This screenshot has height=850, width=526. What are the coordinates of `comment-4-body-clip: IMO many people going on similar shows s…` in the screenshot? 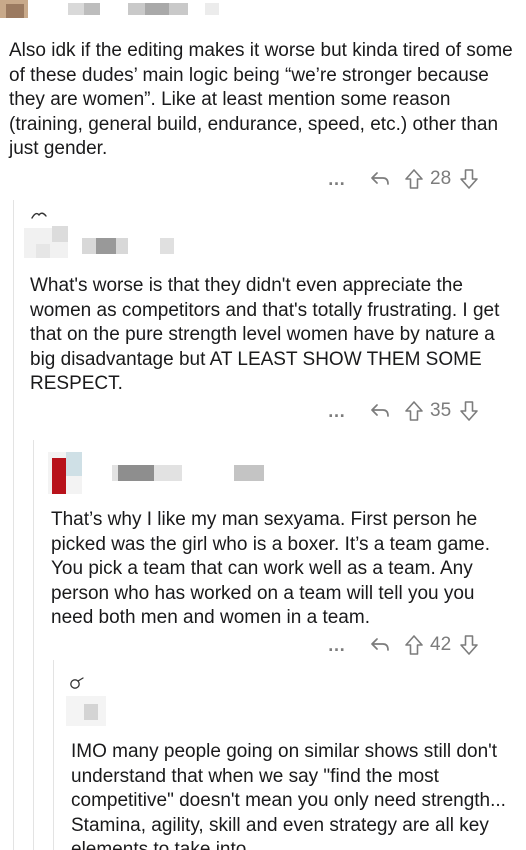 It's located at (296, 795).